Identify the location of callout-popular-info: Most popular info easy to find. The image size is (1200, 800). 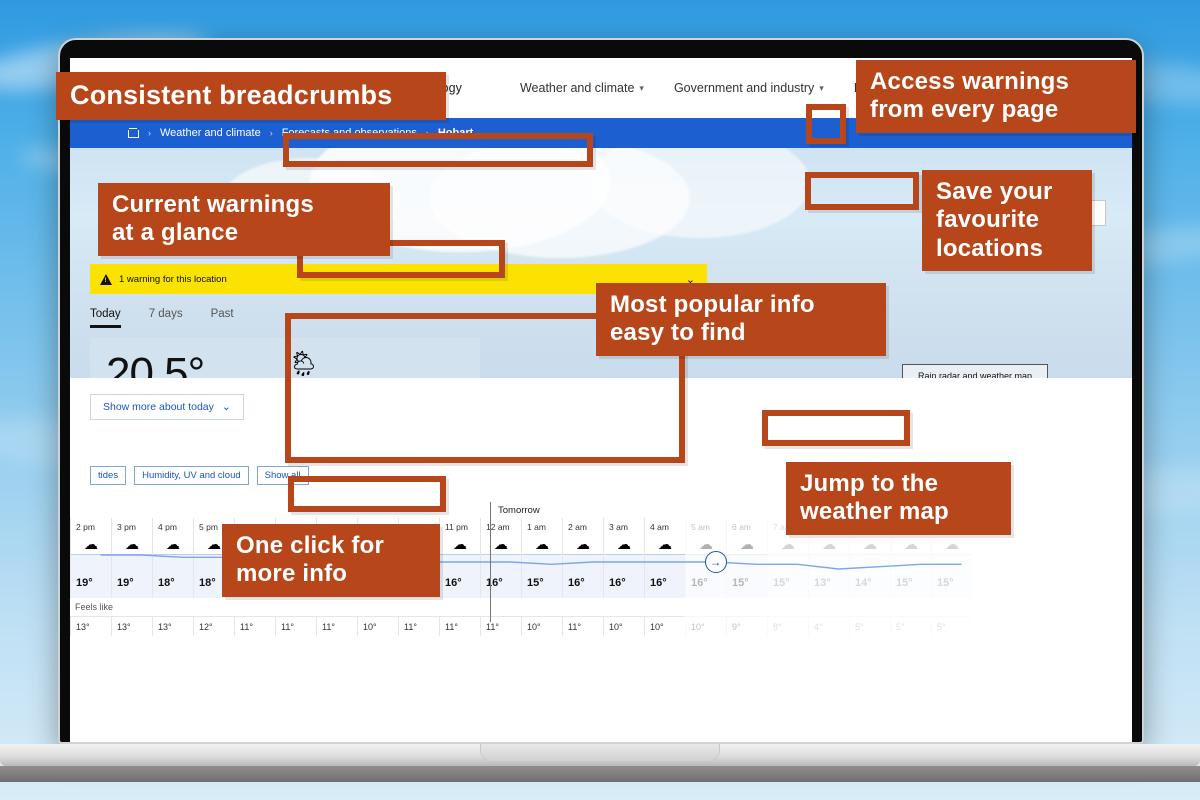
(741, 319).